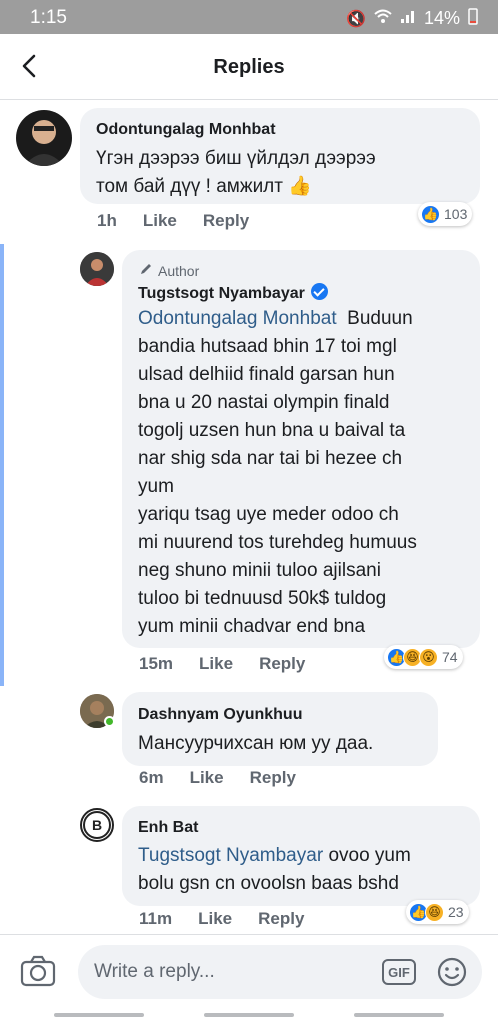 The width and height of the screenshot is (498, 1024). What do you see at coordinates (473, 18) in the screenshot?
I see `battery-icon` at bounding box center [473, 18].